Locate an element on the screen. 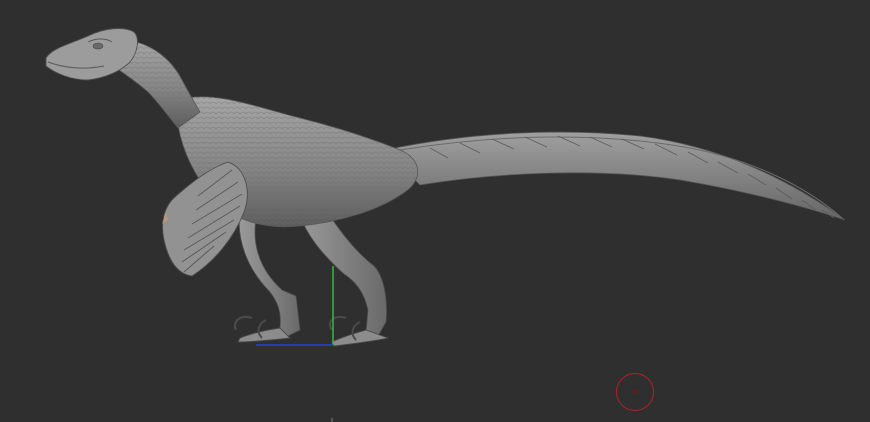  brush-circle-icon is located at coordinates (635, 392).